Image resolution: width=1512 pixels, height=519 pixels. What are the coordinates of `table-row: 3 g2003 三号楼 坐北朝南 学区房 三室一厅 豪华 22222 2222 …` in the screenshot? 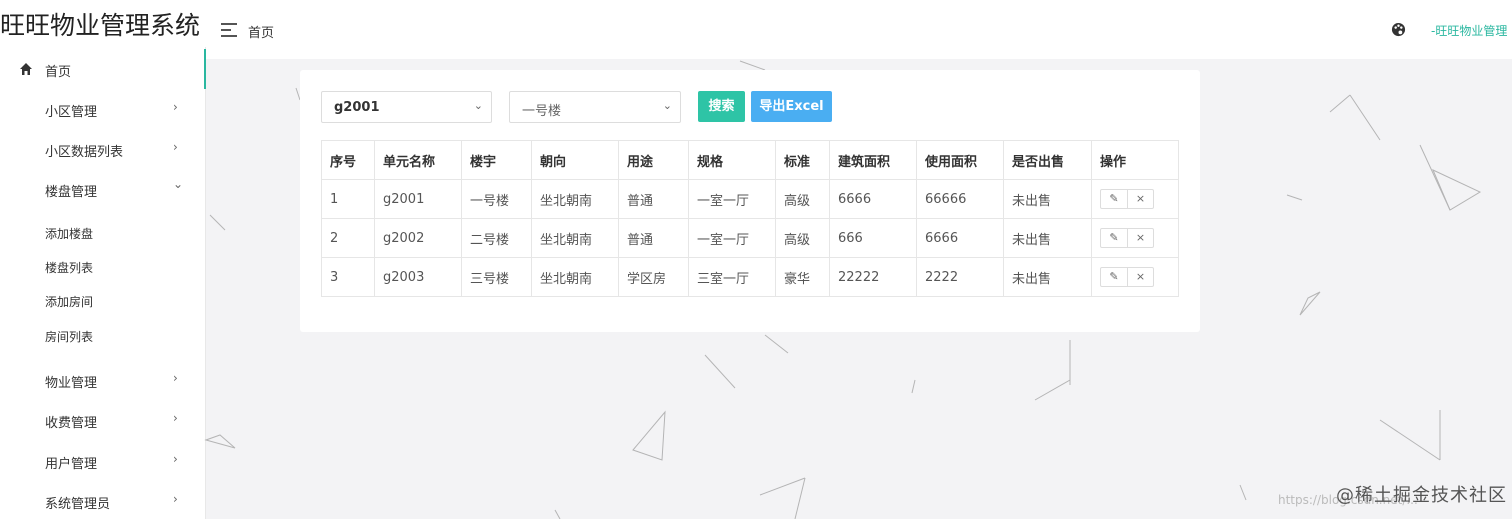 It's located at (750, 277).